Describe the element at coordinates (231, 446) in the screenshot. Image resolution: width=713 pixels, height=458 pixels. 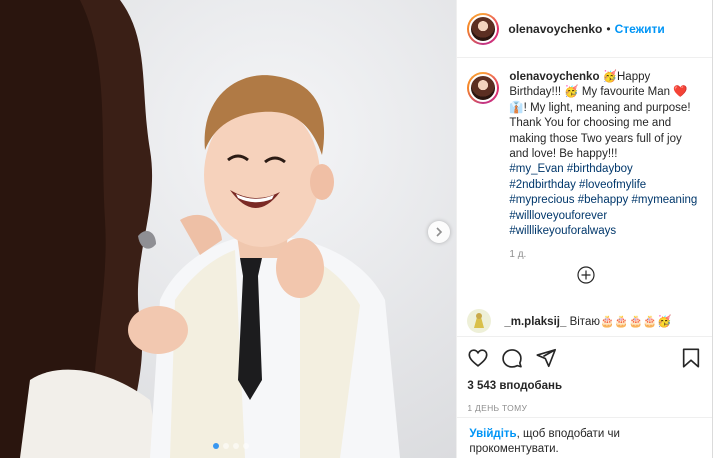
I see `carousel-dots` at that location.